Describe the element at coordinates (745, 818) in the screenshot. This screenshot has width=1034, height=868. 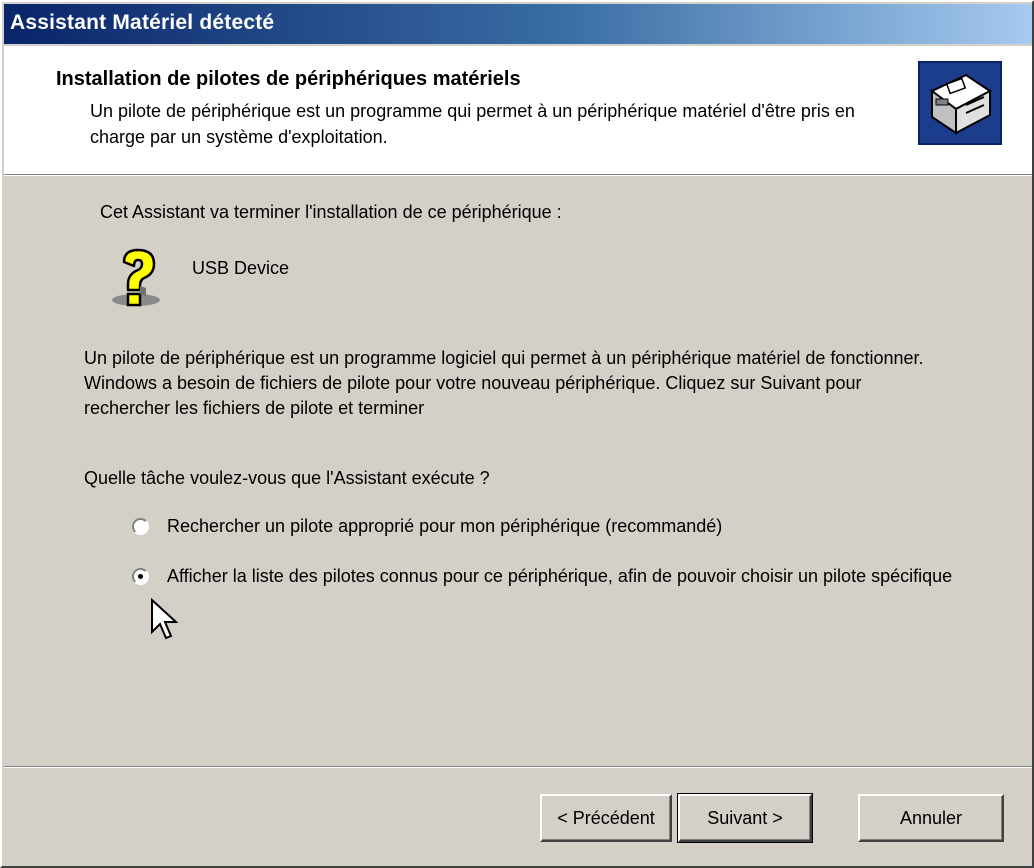
I see `next-button: Suivant >` at that location.